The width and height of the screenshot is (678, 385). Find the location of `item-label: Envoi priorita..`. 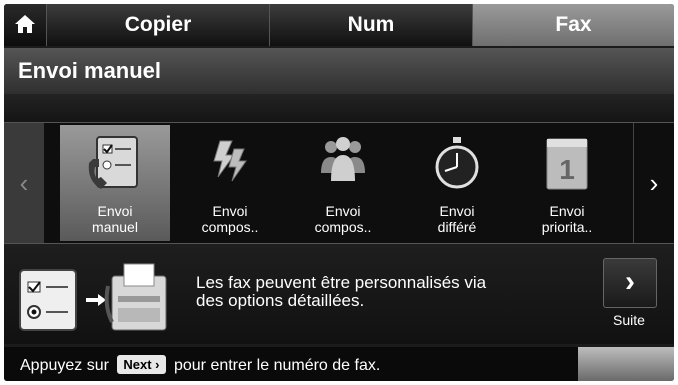

item-label: Envoi priorita.. is located at coordinates (567, 219).